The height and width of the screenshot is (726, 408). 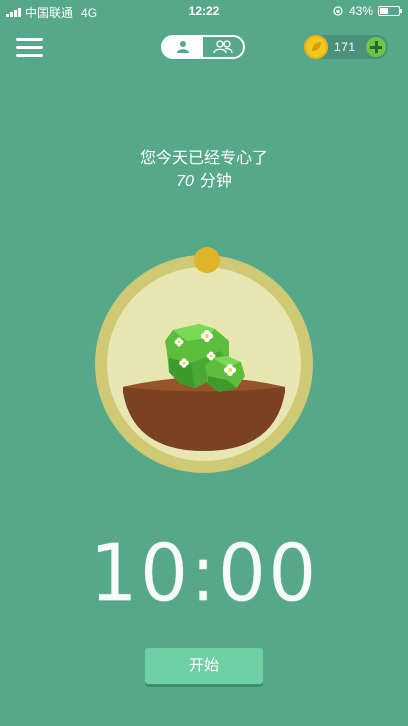 I want to click on battery-icon, so click(x=390, y=11).